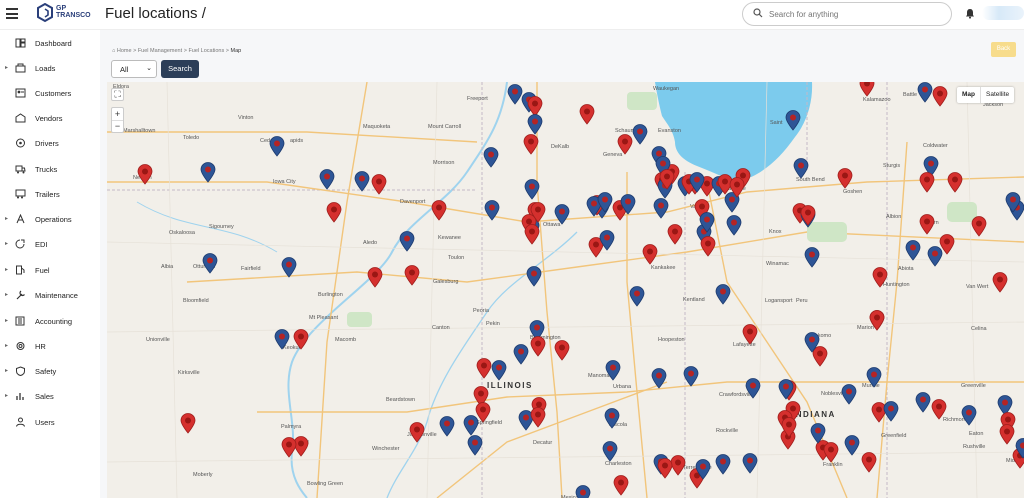 The width and height of the screenshot is (1024, 498). Describe the element at coordinates (12, 13) in the screenshot. I see `hamburger-menu-icon` at that location.